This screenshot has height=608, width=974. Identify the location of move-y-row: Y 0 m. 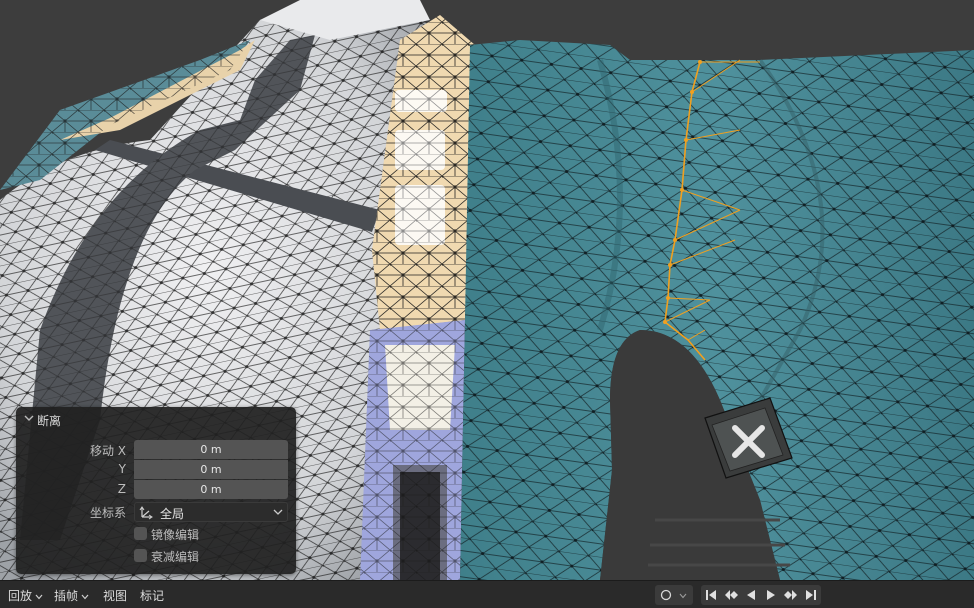
(156, 469).